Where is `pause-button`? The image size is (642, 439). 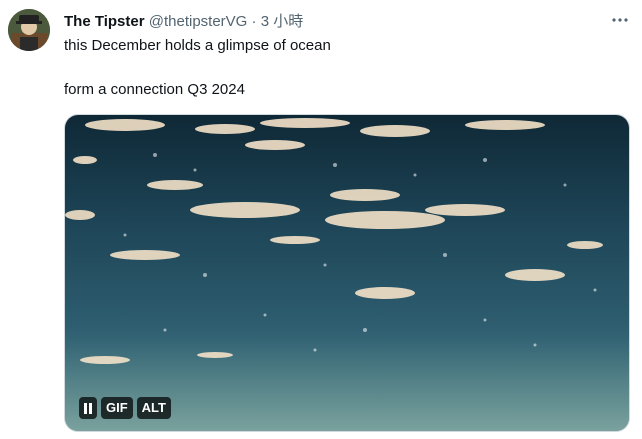 pause-button is located at coordinates (88, 408).